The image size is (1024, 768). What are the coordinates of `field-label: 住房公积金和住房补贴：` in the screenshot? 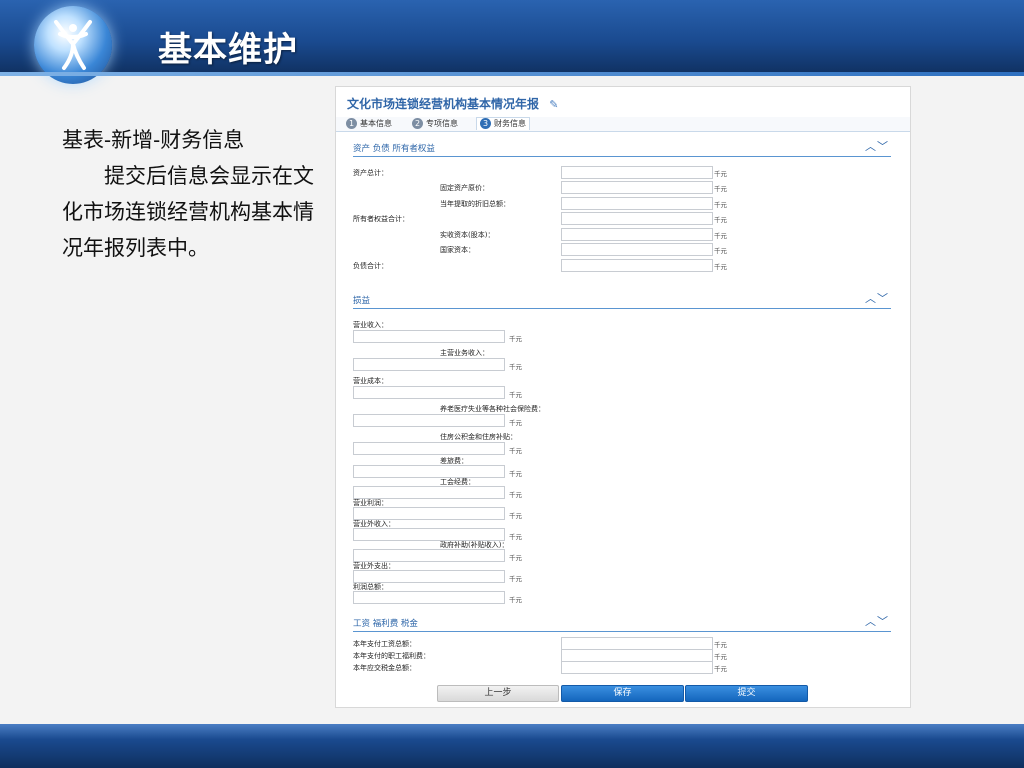 It's located at (478, 437).